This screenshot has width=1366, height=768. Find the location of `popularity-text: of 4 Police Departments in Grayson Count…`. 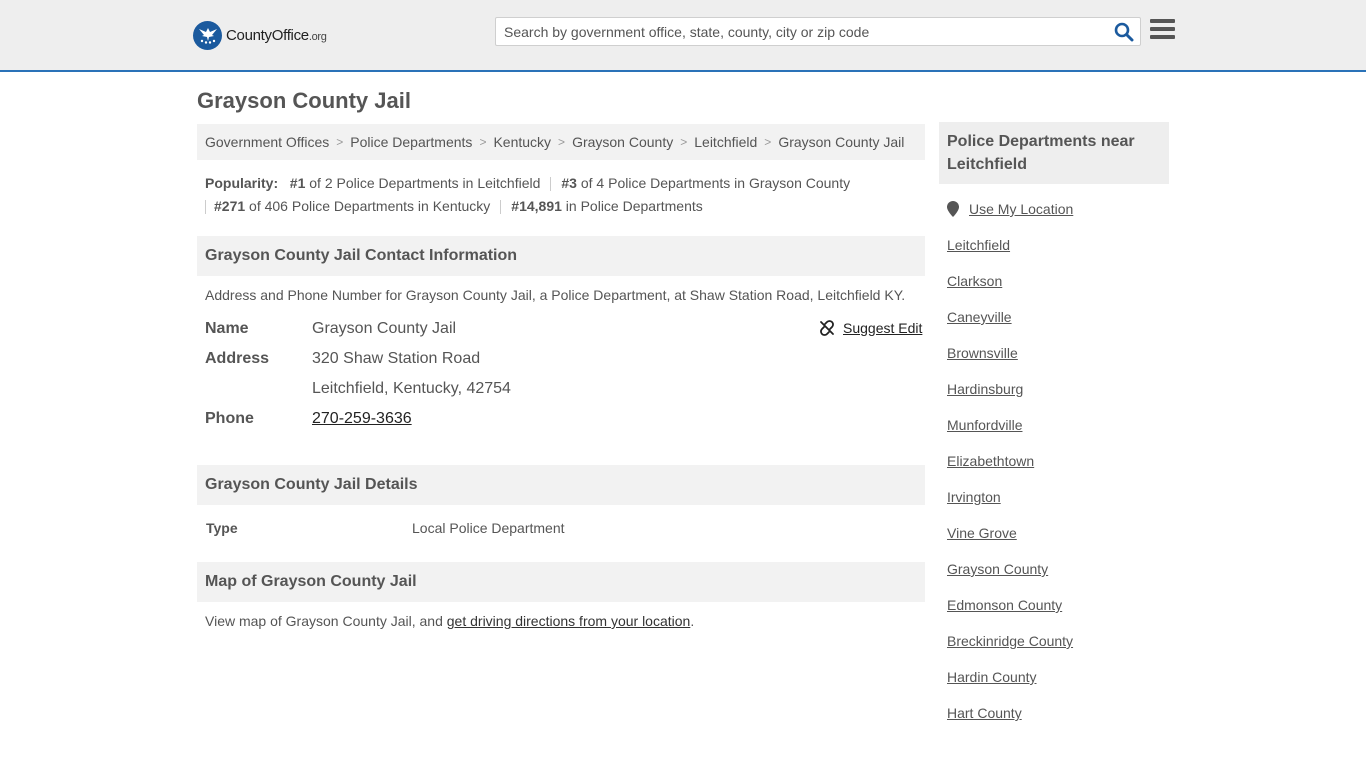

popularity-text: of 4 Police Departments in Grayson Count… is located at coordinates (713, 183).